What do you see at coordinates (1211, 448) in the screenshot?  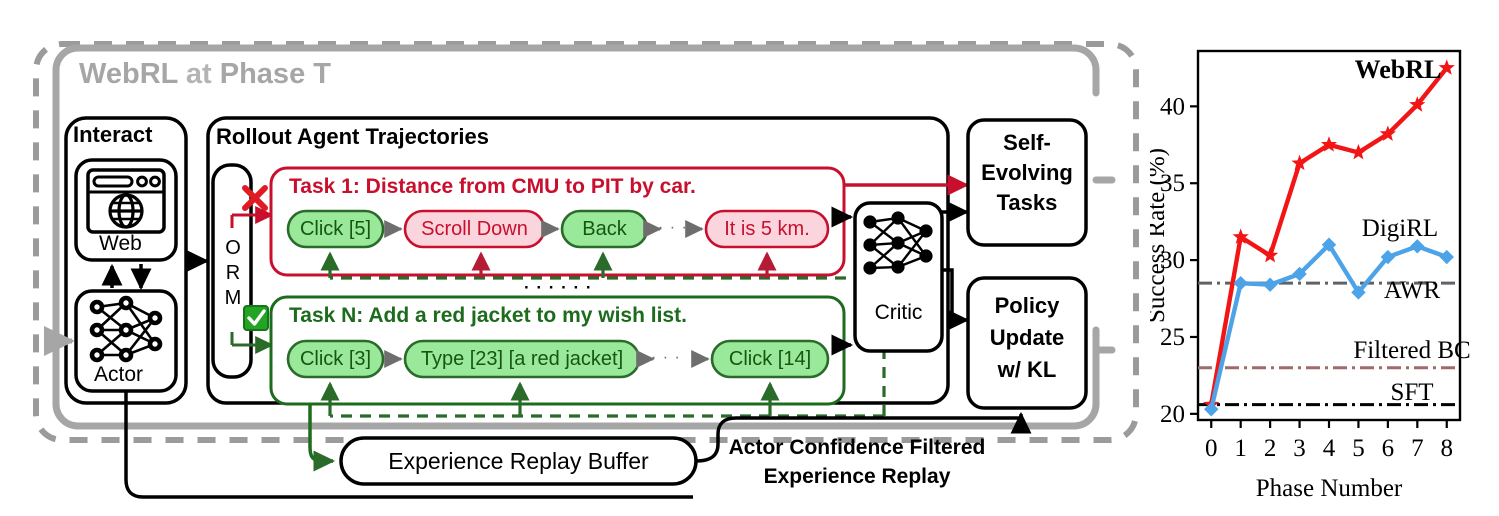 I see `x-tick-label: 0` at bounding box center [1211, 448].